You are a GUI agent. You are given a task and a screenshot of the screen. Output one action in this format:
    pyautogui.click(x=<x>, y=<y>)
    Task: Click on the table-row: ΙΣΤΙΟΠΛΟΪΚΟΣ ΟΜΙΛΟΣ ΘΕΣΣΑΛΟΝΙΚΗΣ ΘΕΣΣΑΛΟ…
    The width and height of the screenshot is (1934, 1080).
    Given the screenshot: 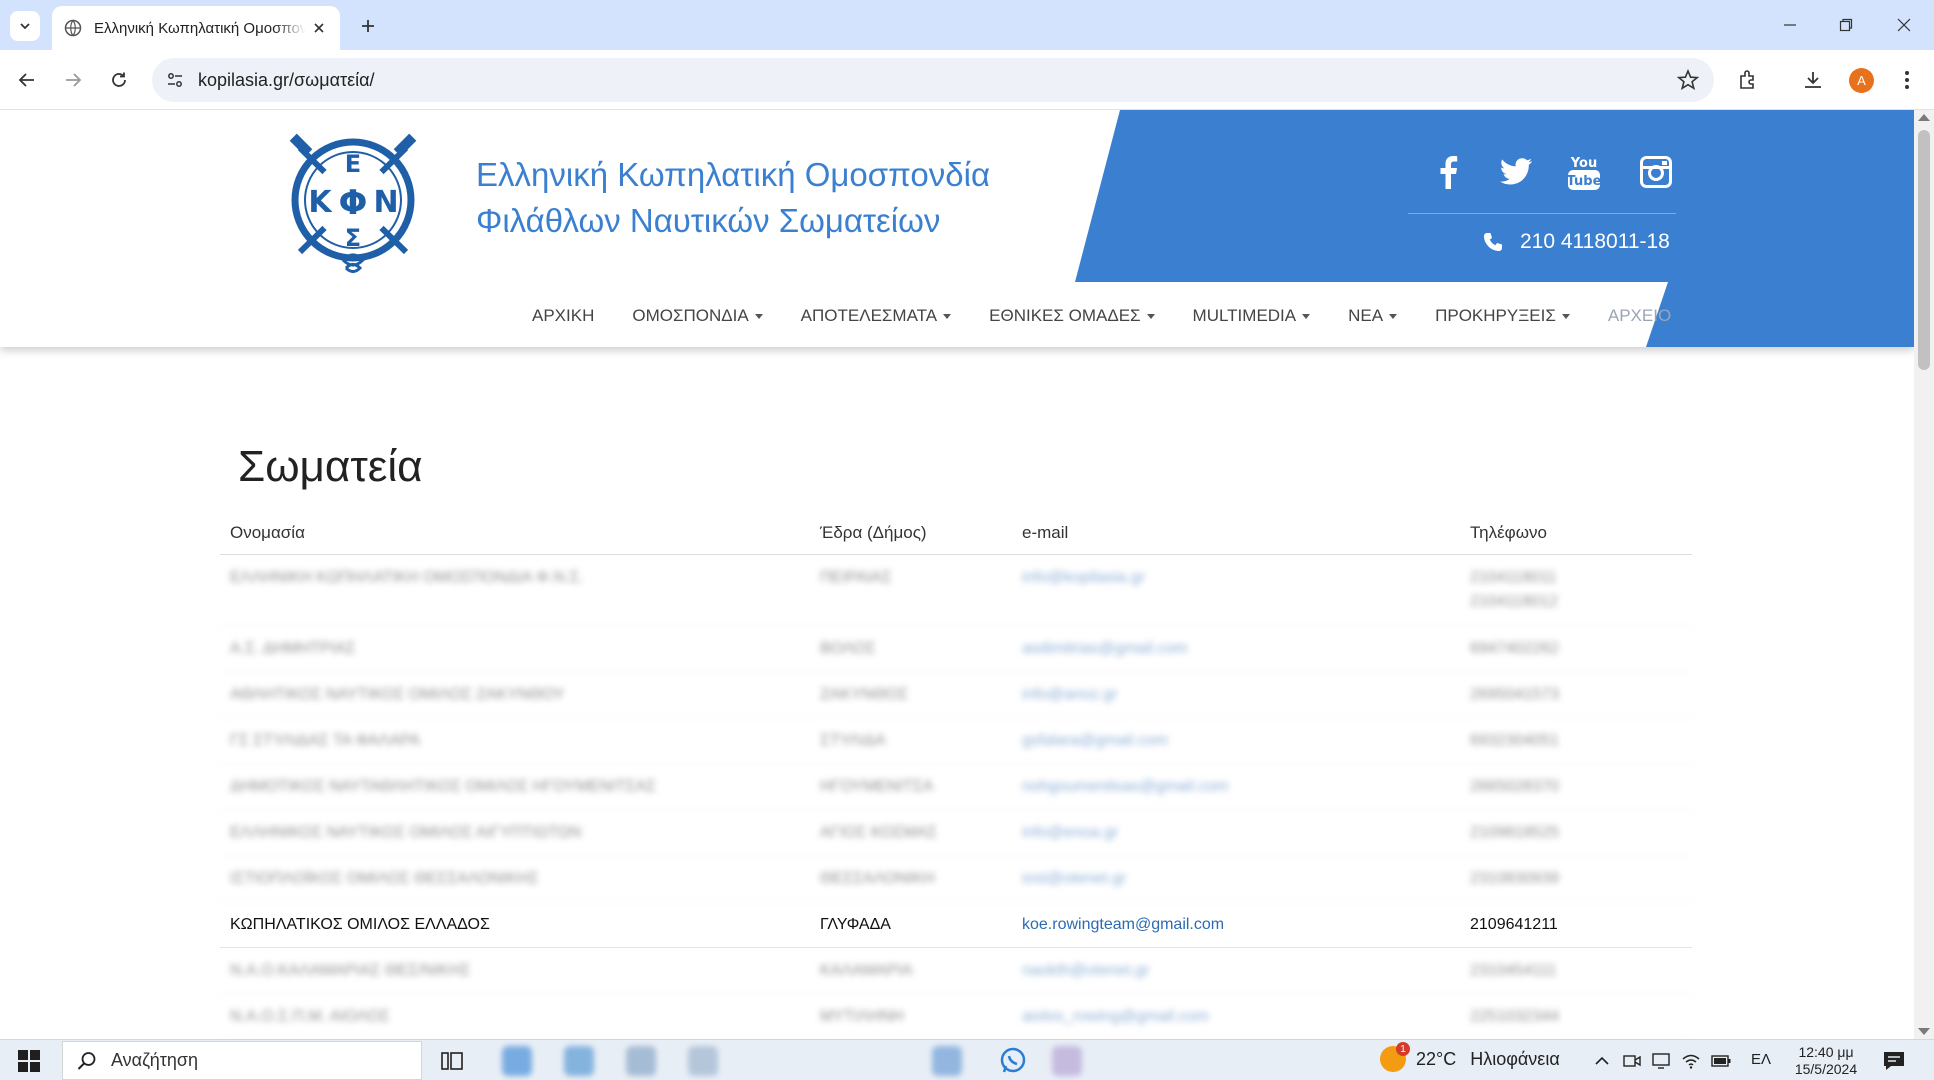 What is the action you would take?
    pyautogui.click(x=956, y=879)
    